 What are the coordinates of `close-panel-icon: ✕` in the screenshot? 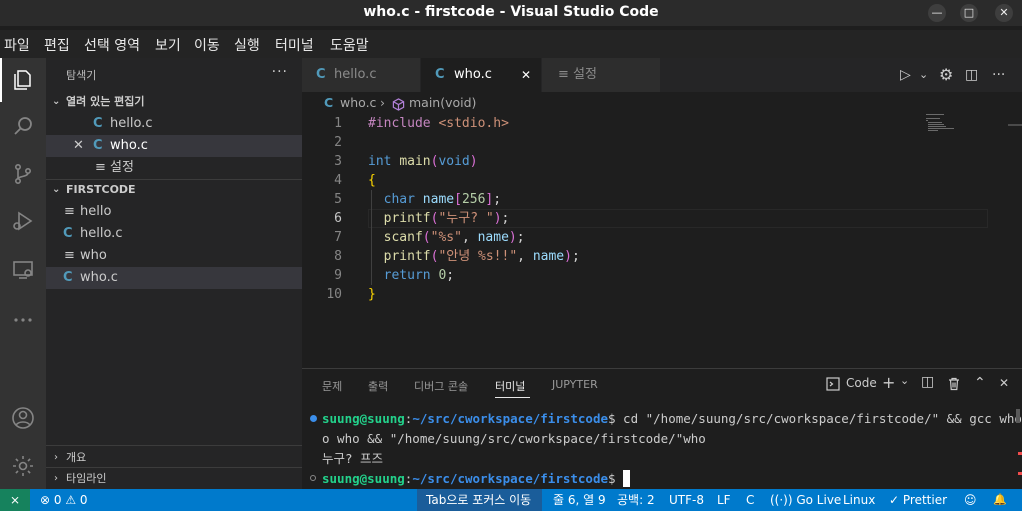 It's located at (1004, 383).